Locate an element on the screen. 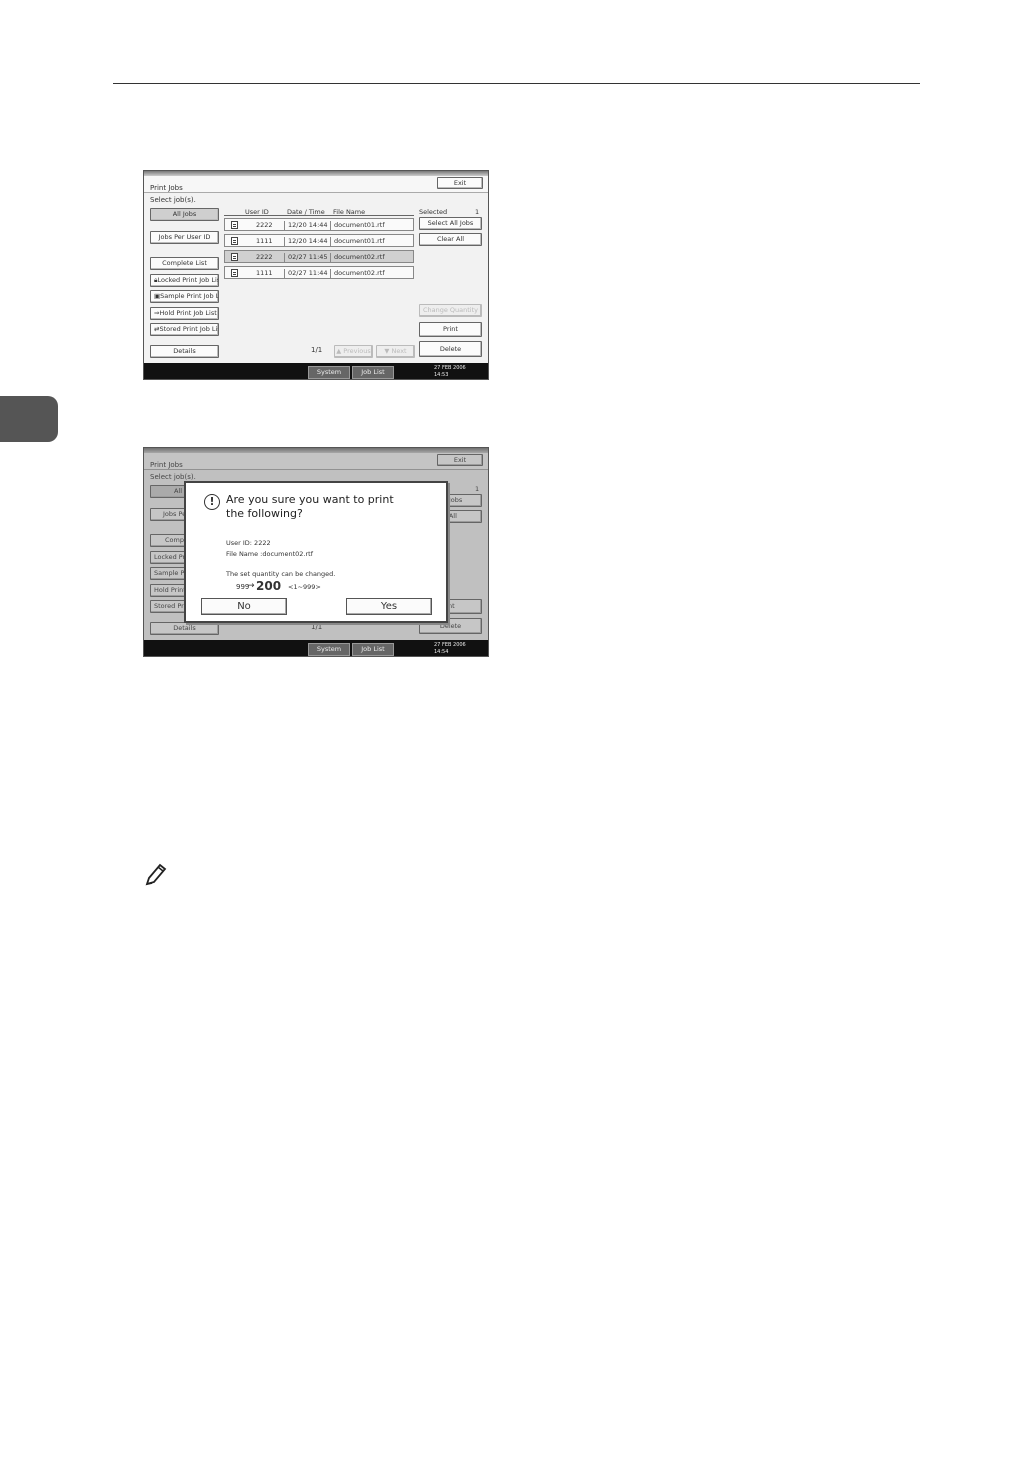 This screenshot has height=1458, width=1032. select-jobs-label: Select job(s). is located at coordinates (173, 200).